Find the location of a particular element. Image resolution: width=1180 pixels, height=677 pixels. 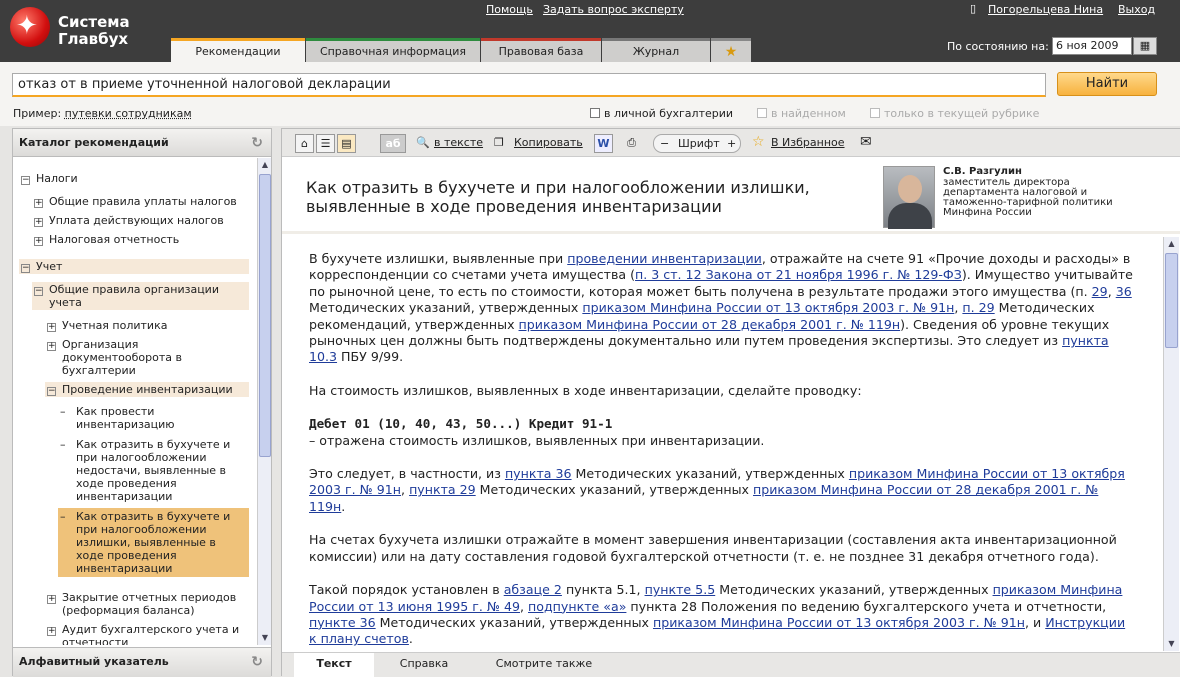

home-icon: ⌂ is located at coordinates (304, 143).